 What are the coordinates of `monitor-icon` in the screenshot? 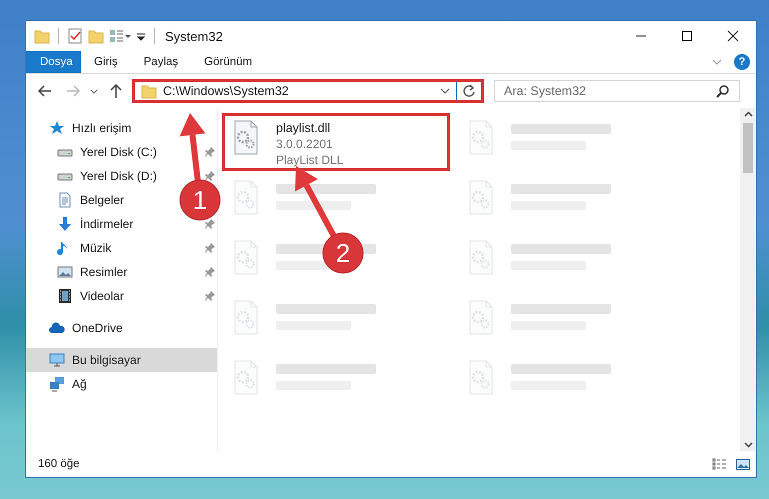 It's located at (57, 360).